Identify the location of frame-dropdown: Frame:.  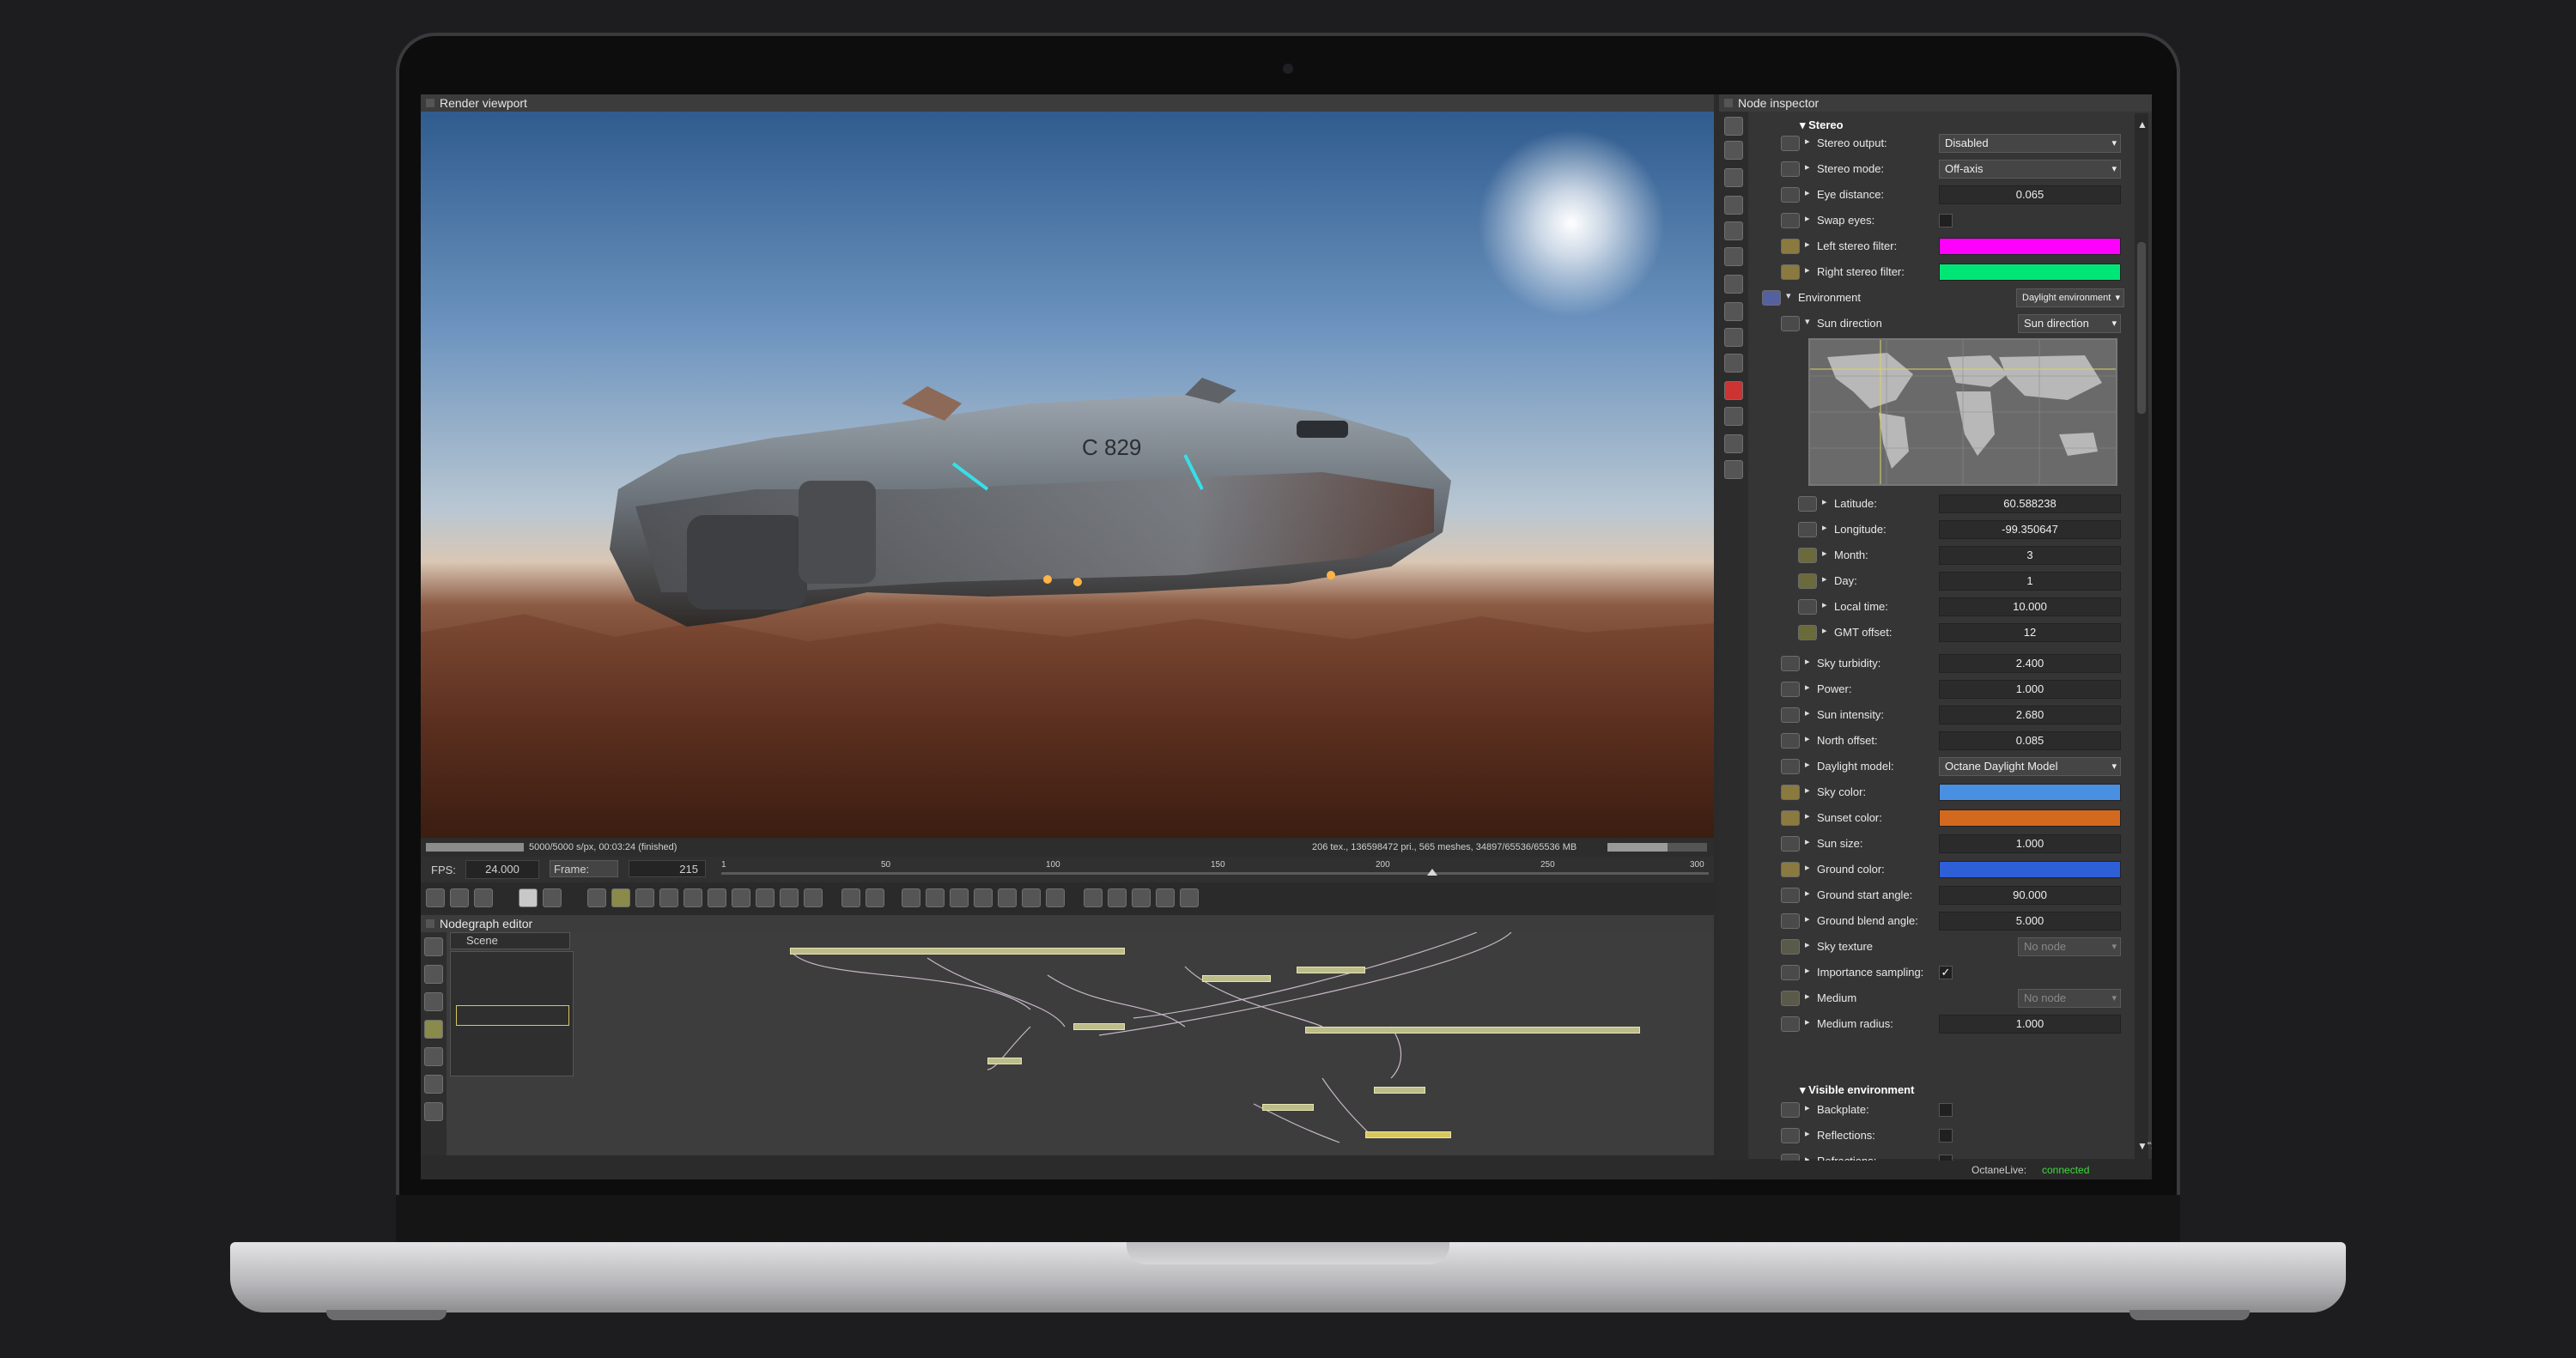
(584, 869).